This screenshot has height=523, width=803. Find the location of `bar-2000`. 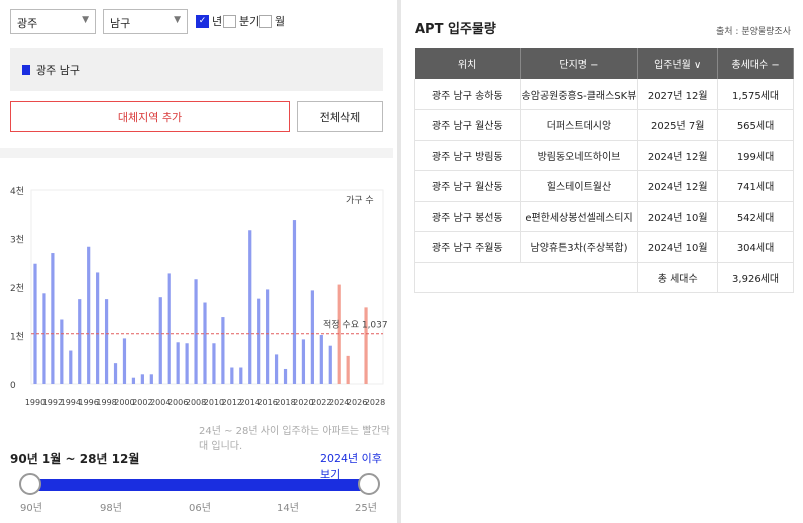

bar-2000 is located at coordinates (124, 361).